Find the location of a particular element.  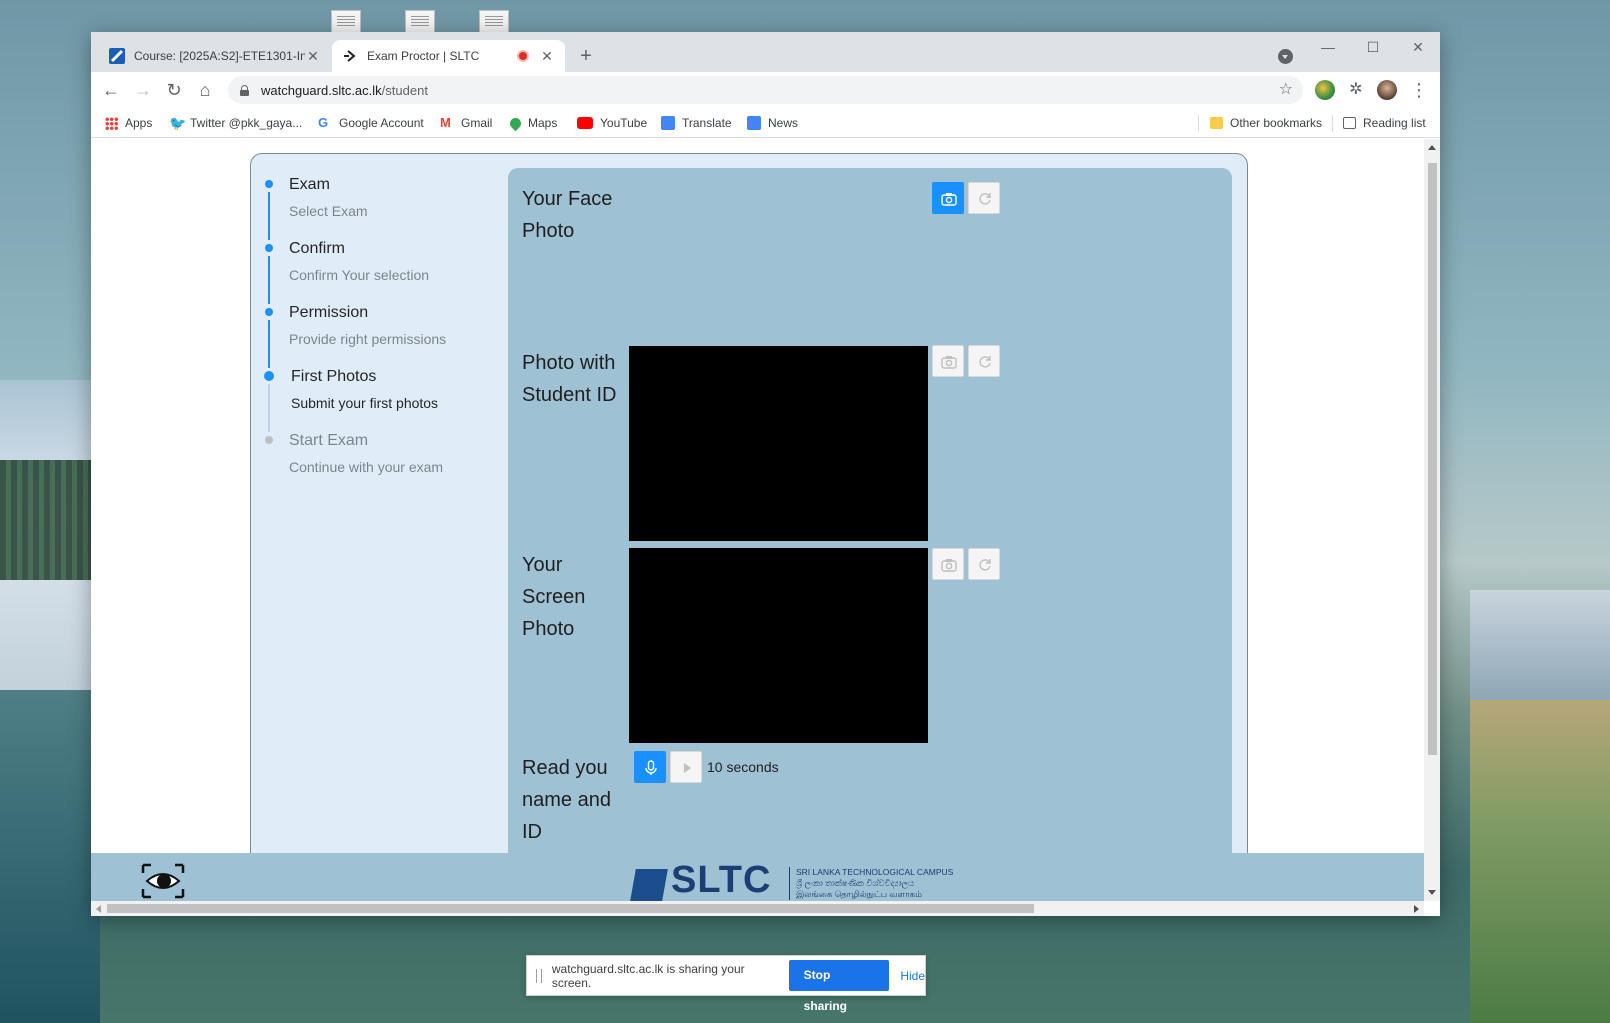

screen-video is located at coordinates (778, 645).